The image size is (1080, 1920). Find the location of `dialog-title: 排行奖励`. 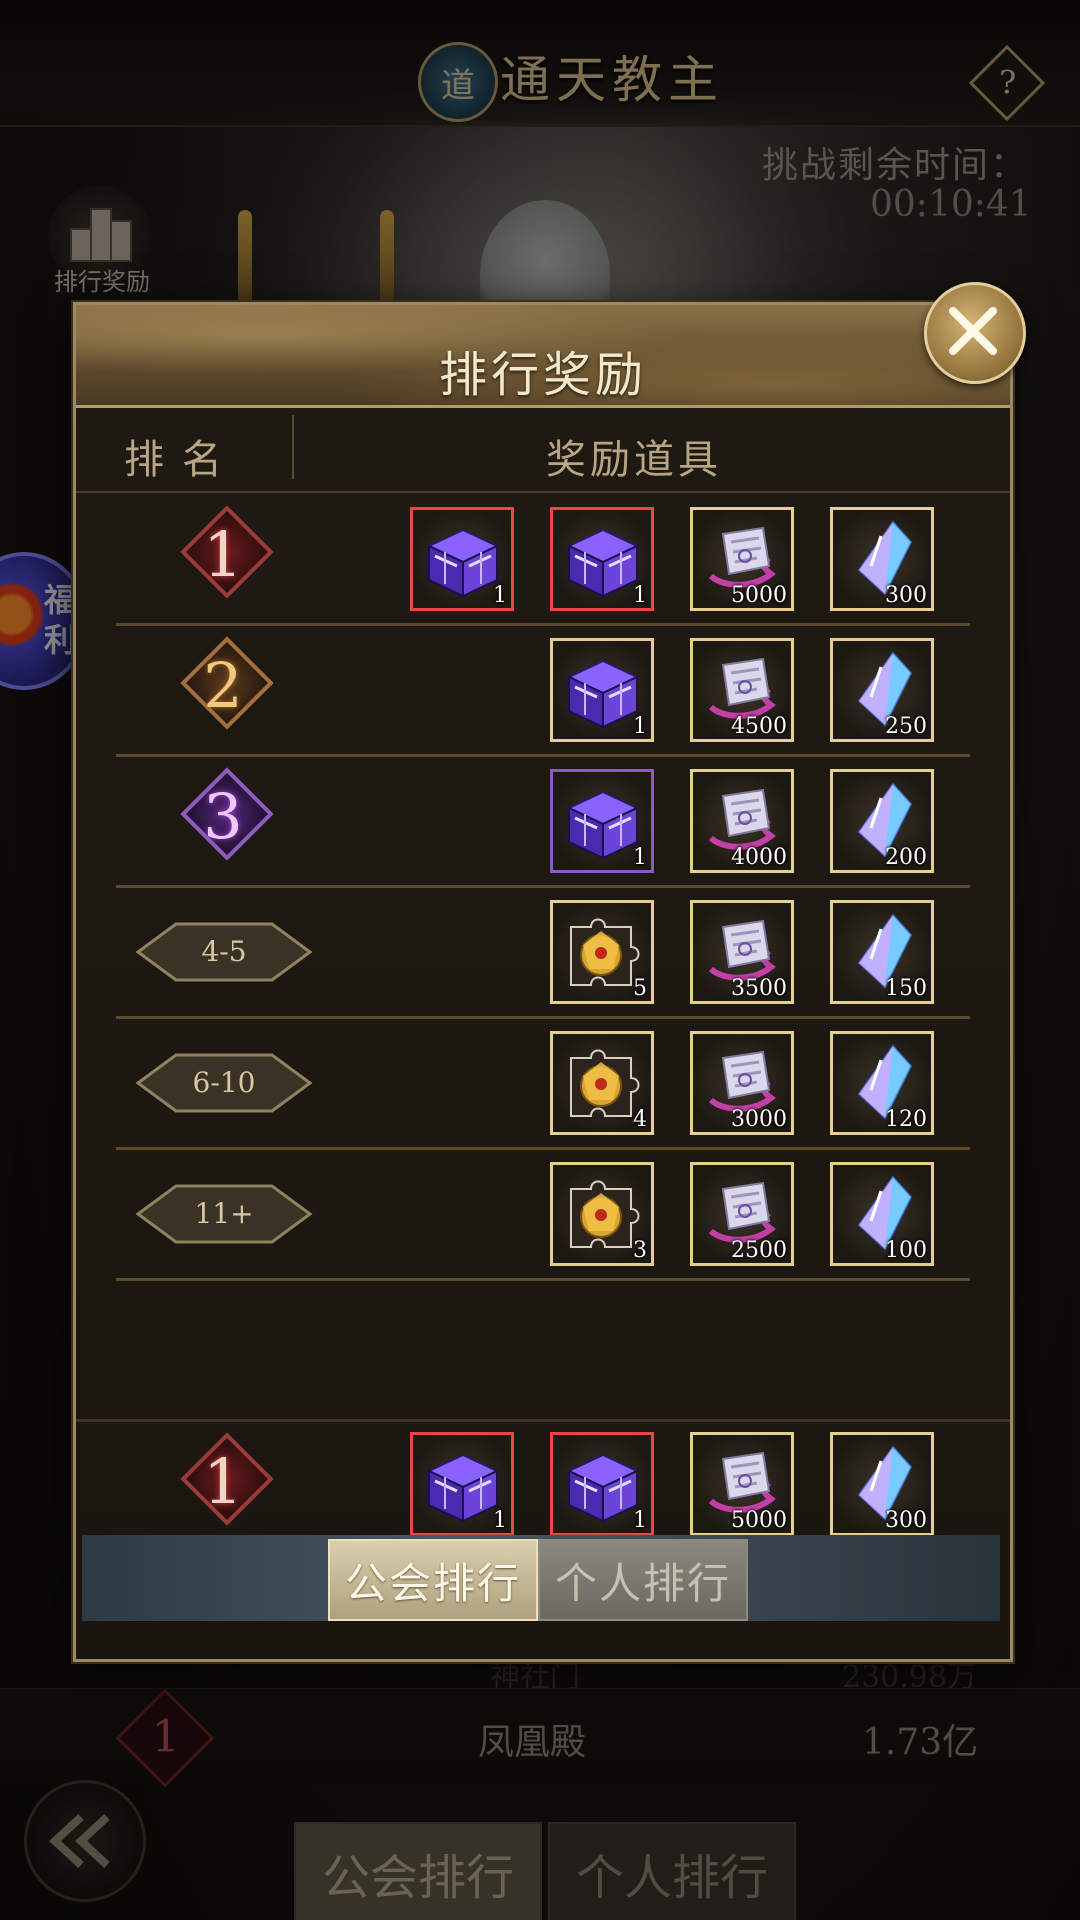

dialog-title: 排行奖励 is located at coordinates (542, 375).